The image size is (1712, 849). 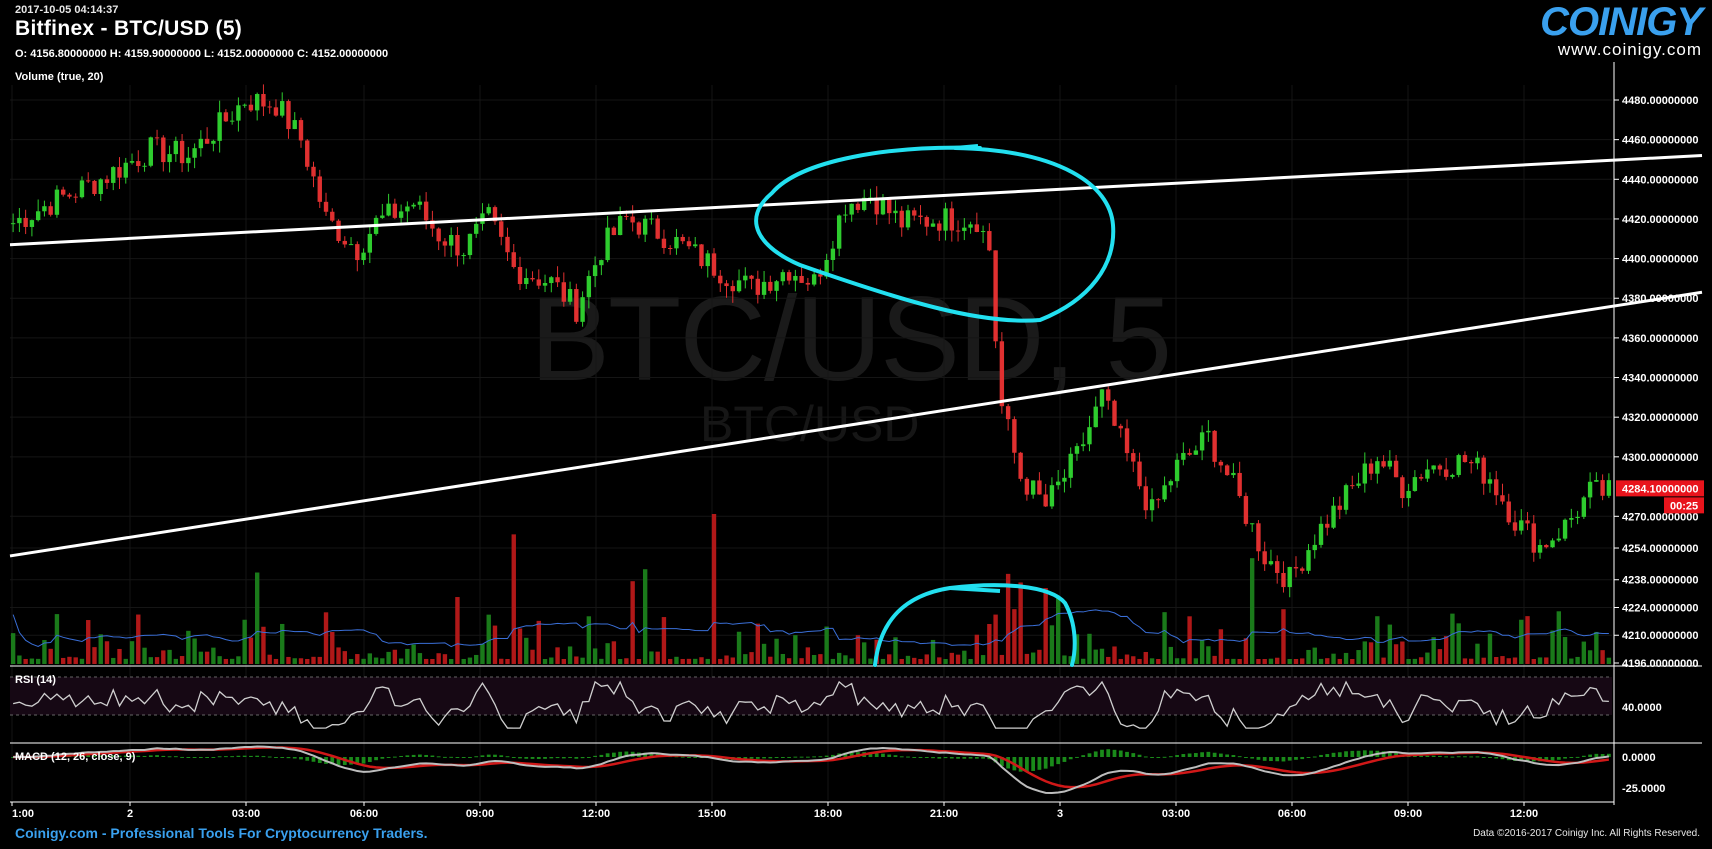 I want to click on countdown-label: 00:25, so click(x=1684, y=506).